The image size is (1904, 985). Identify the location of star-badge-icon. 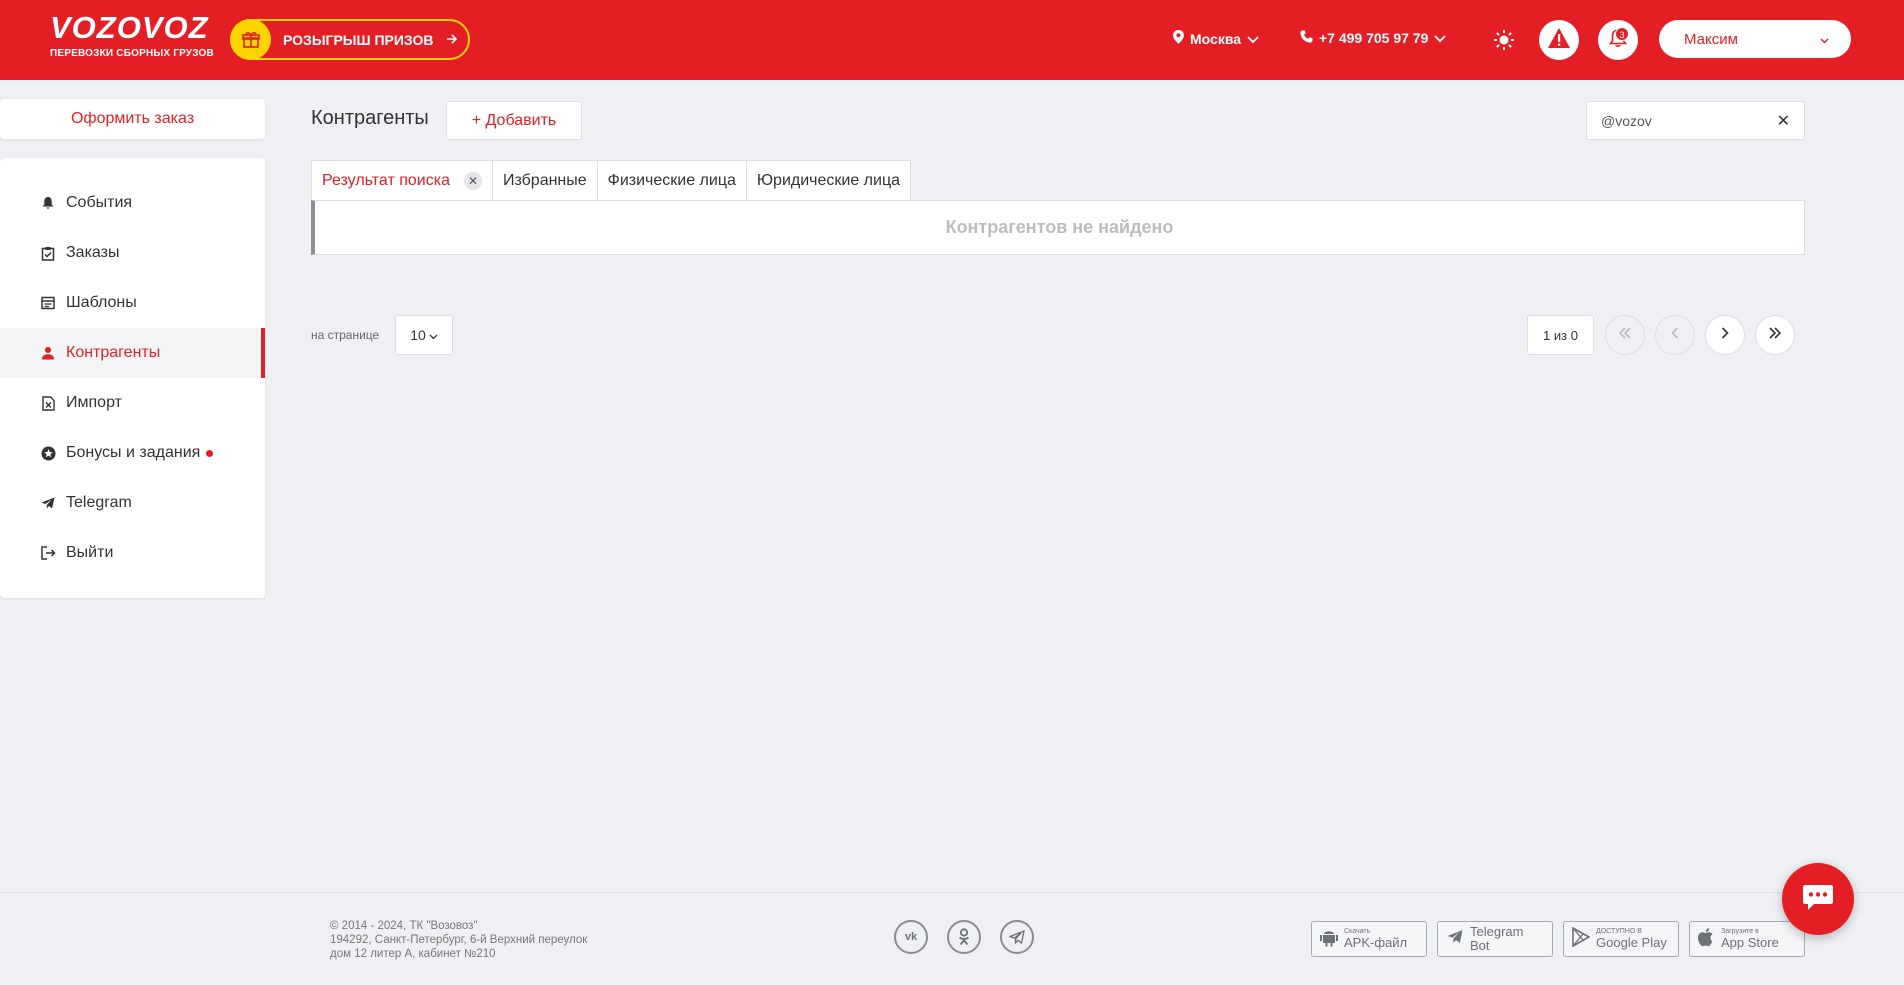
(48, 453).